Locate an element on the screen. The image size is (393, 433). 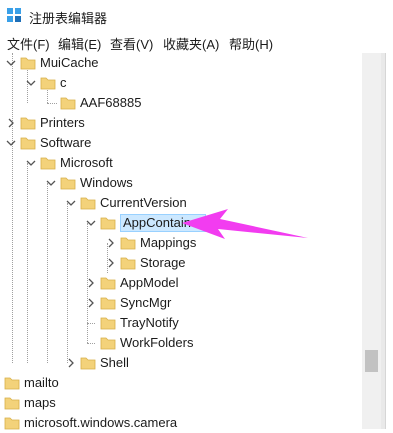
tree-node-label: CurrentVersion is located at coordinates (143, 202).